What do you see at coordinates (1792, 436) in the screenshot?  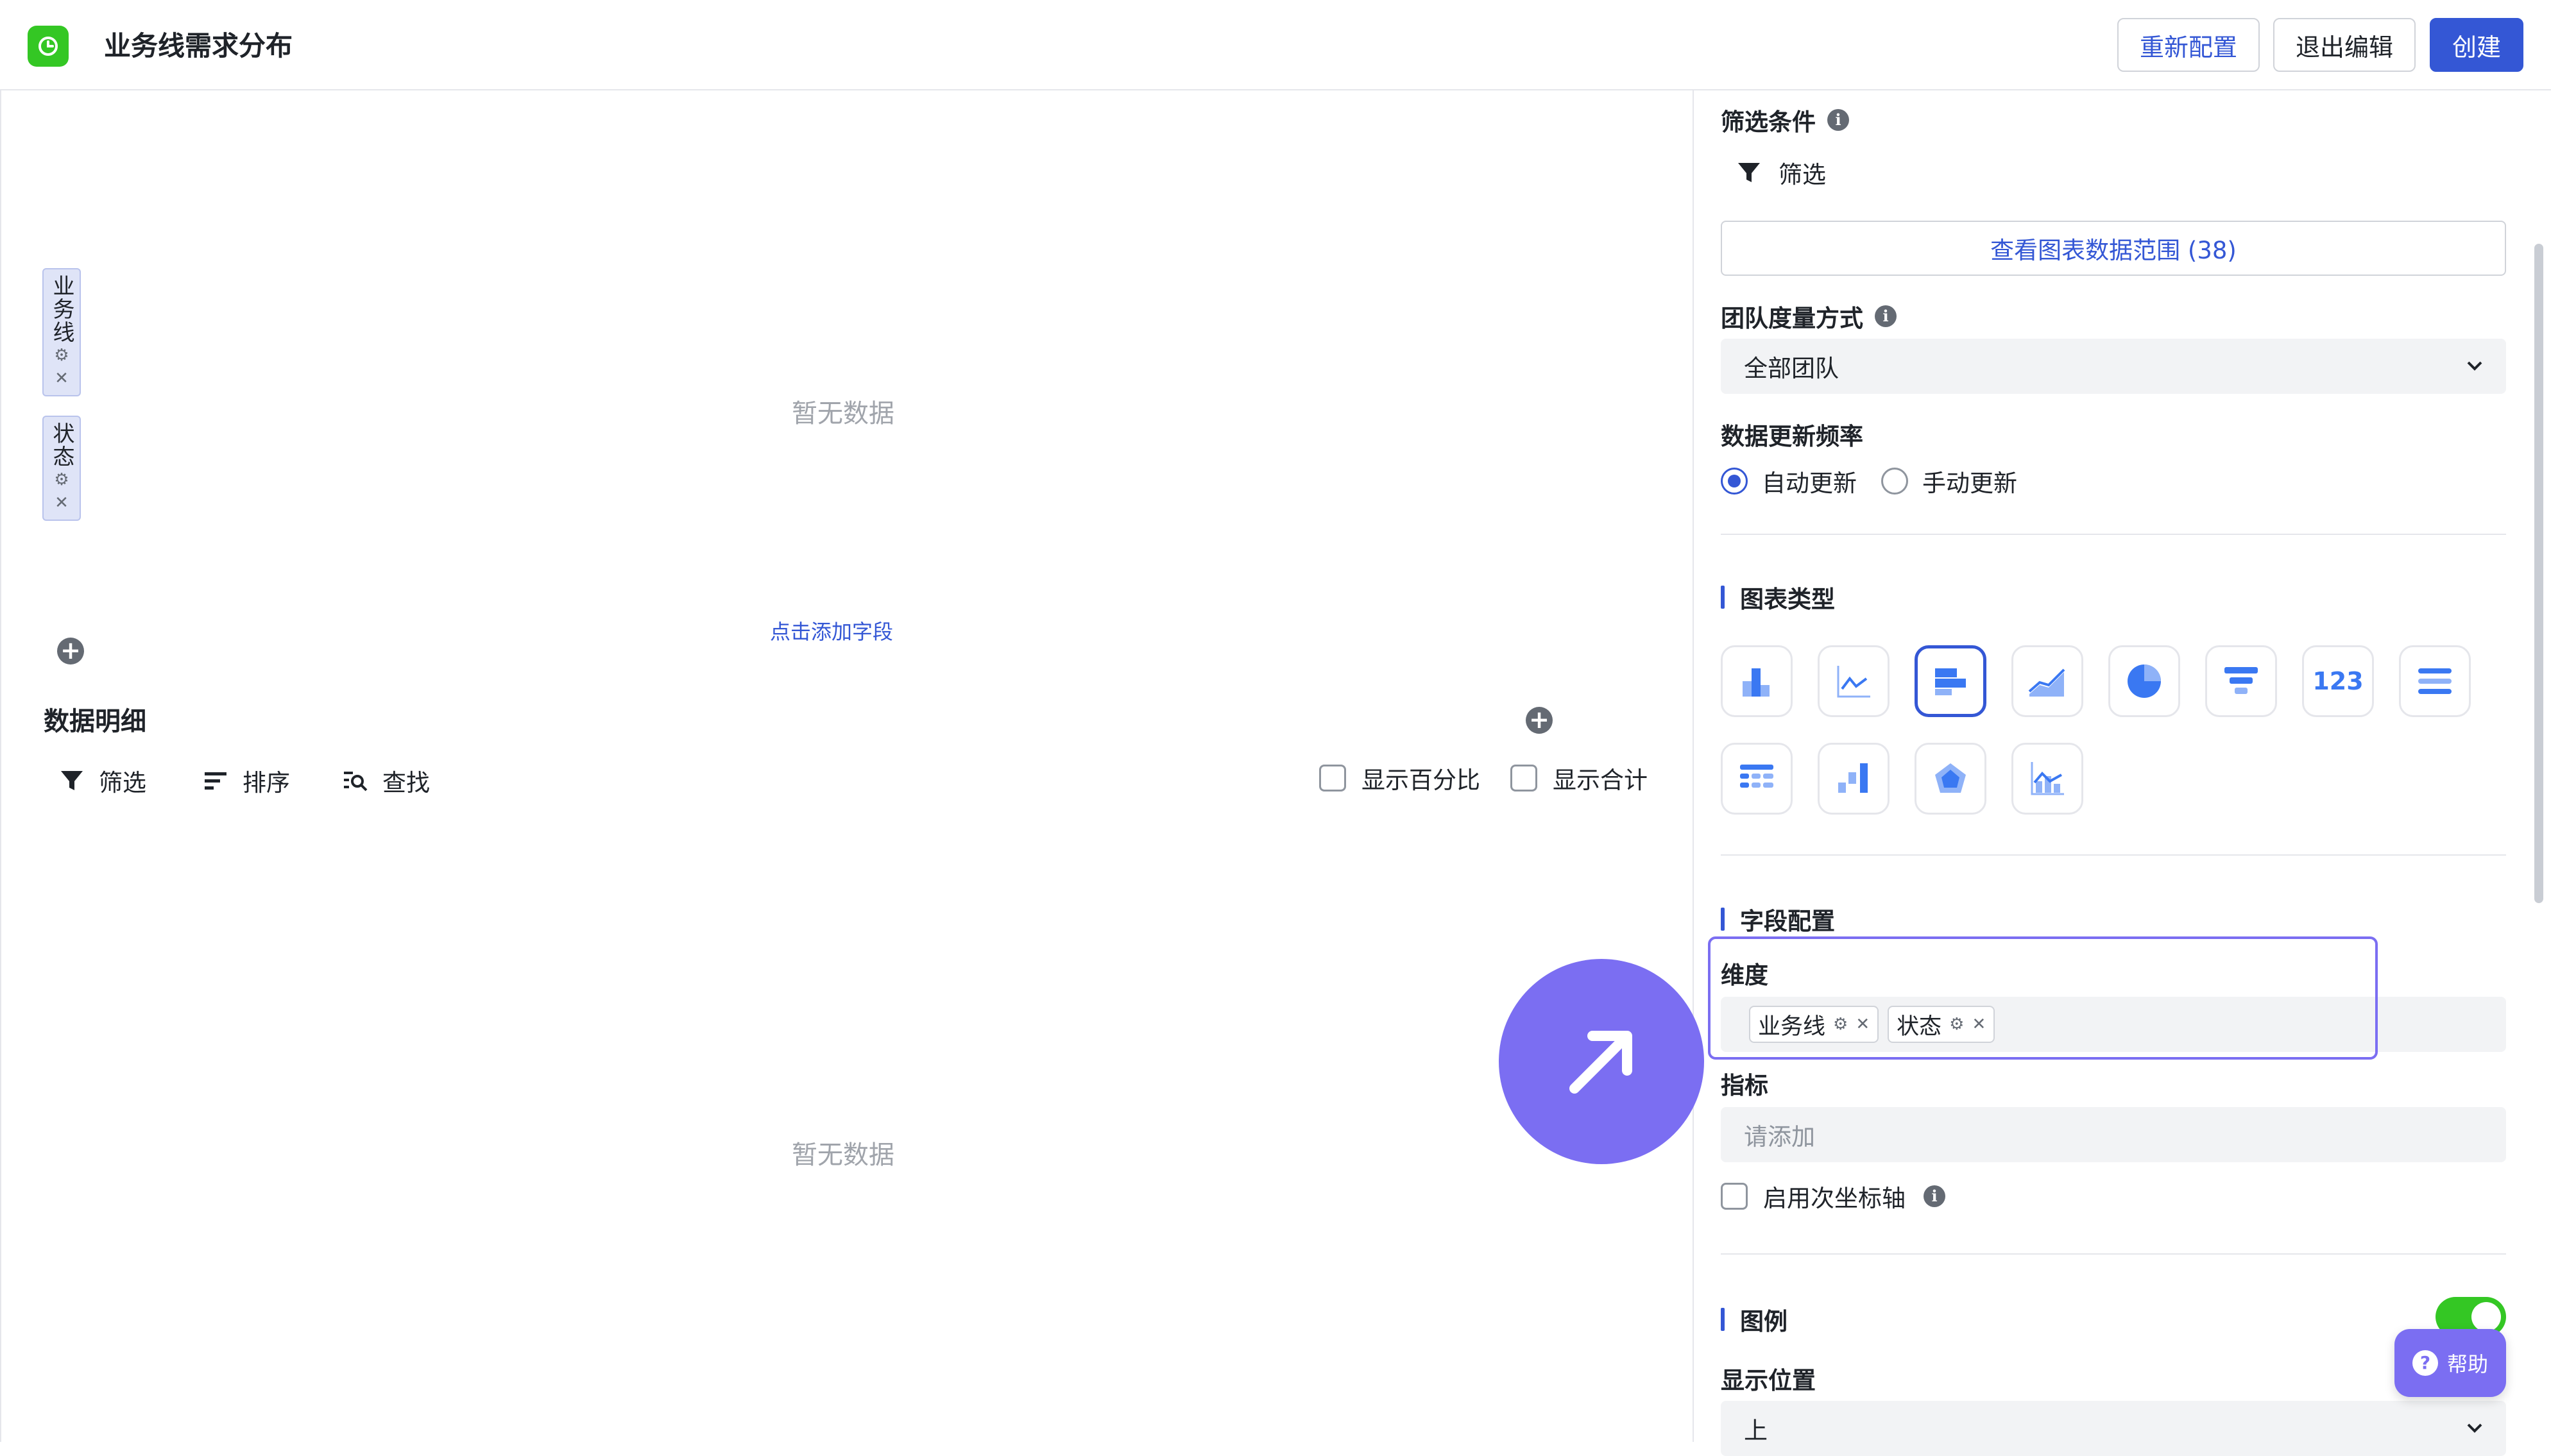 I see `update-frequency-label: 数据更新频率` at bounding box center [1792, 436].